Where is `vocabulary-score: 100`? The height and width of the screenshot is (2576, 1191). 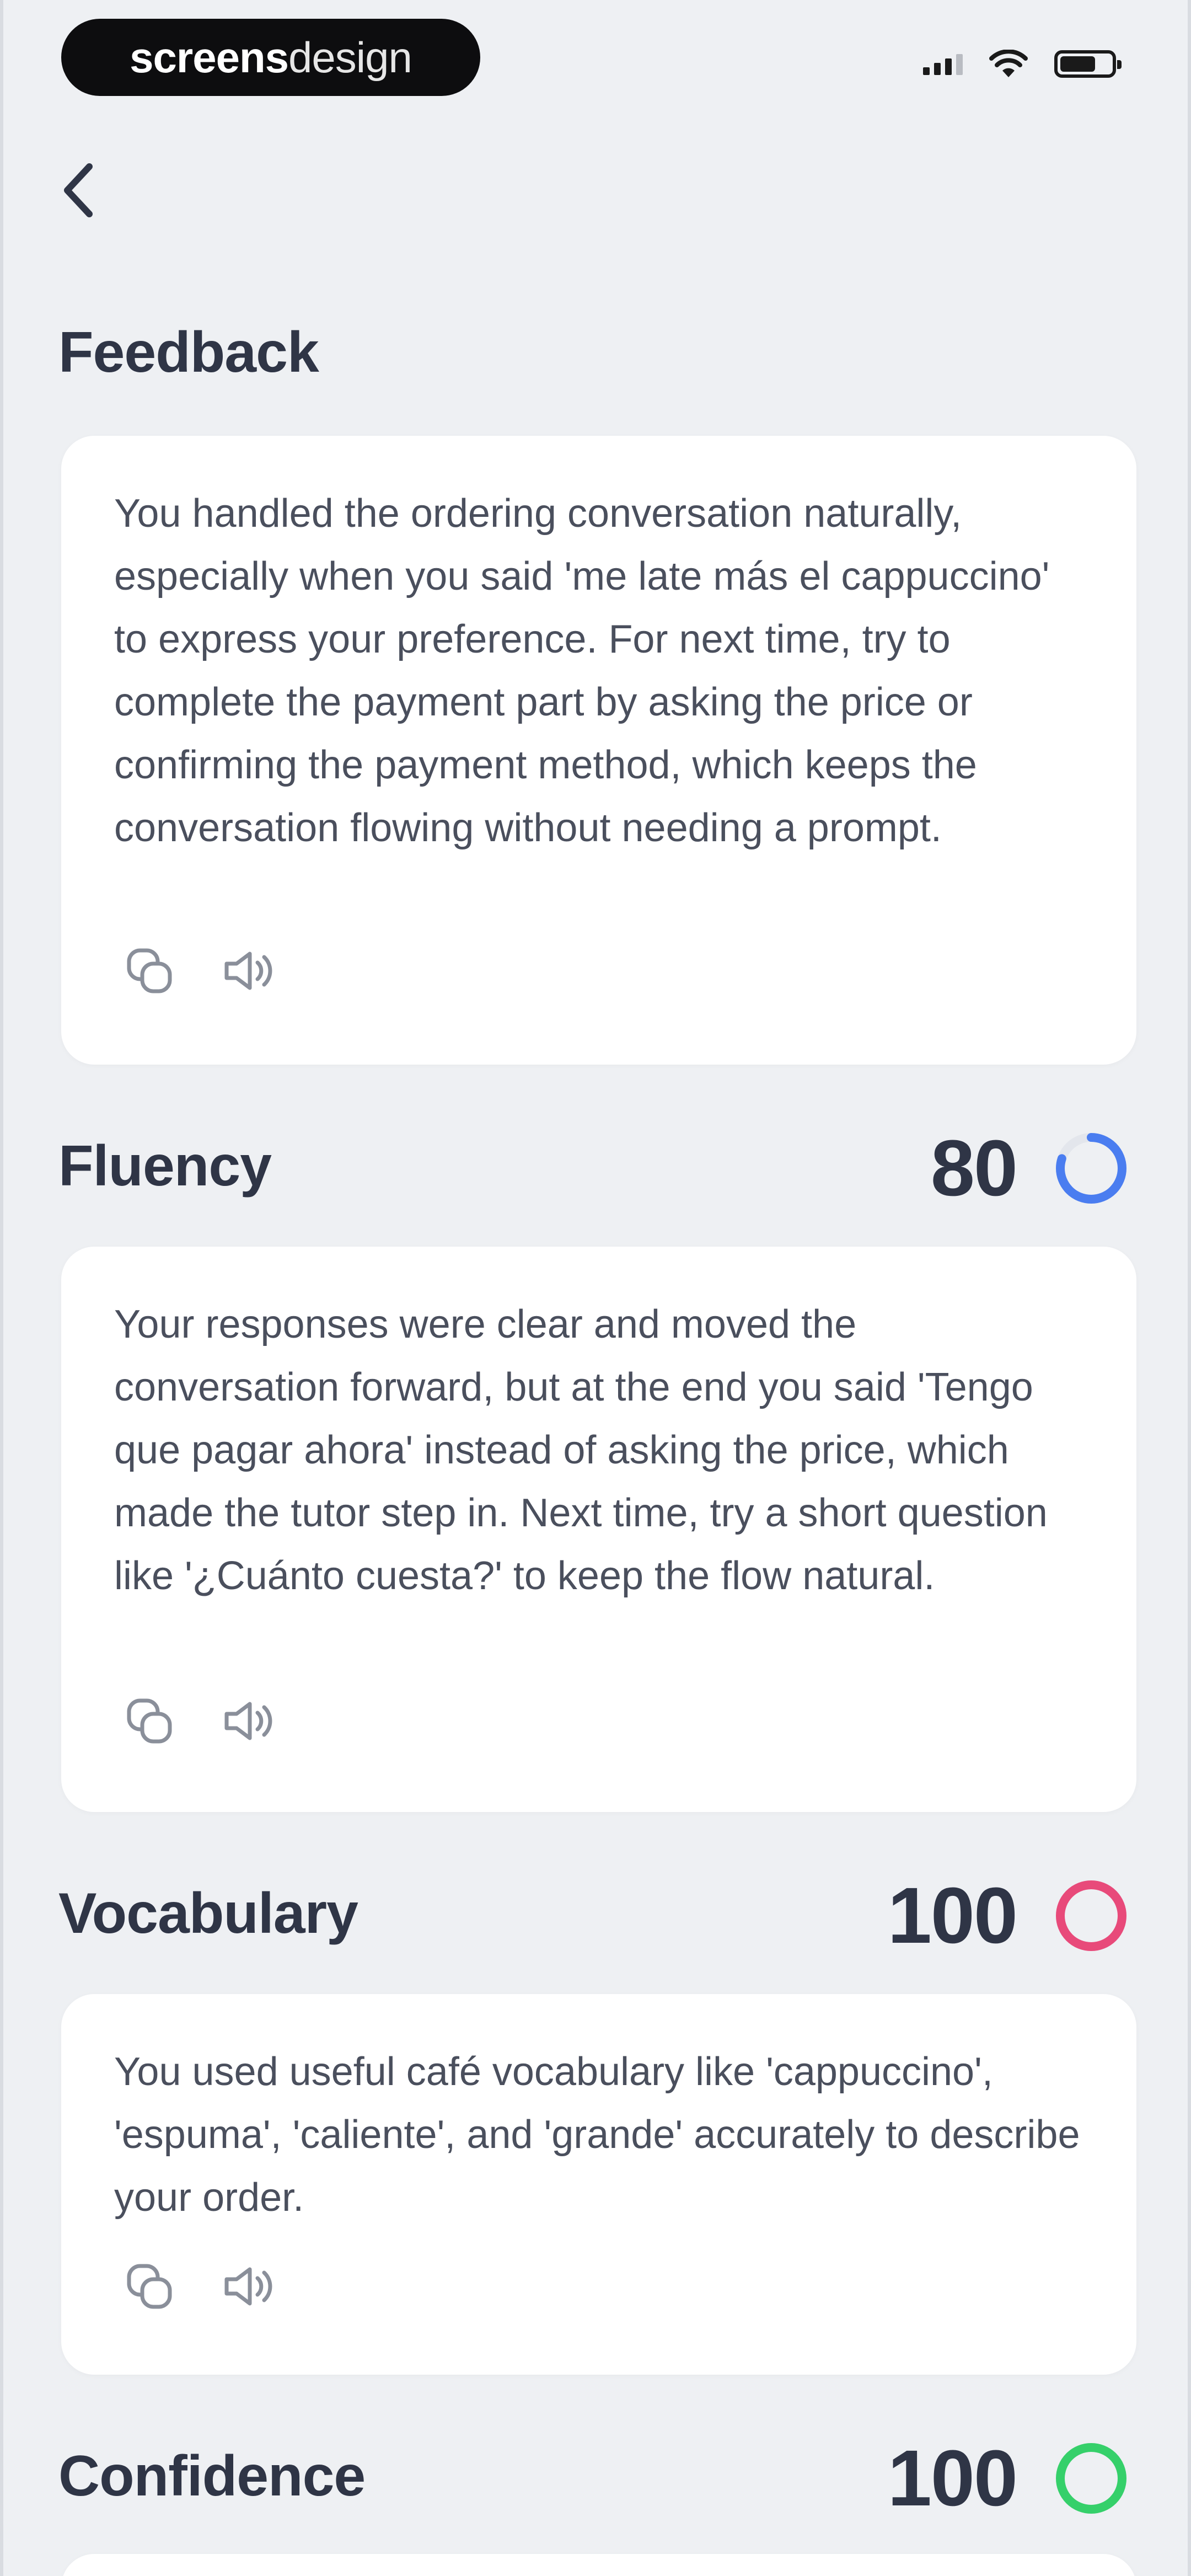 vocabulary-score: 100 is located at coordinates (1010, 1916).